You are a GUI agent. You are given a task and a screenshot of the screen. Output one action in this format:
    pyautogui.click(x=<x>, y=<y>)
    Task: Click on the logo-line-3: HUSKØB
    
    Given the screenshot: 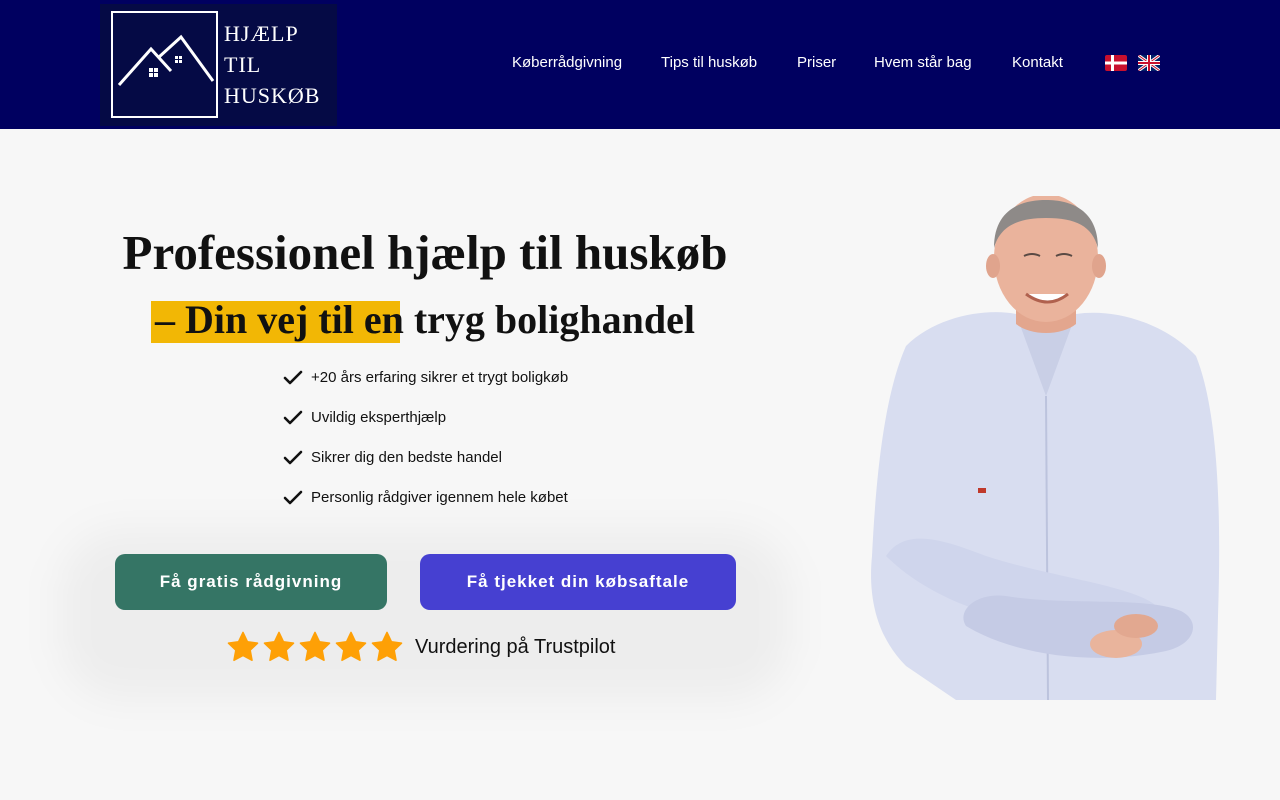 What is the action you would take?
    pyautogui.click(x=272, y=95)
    